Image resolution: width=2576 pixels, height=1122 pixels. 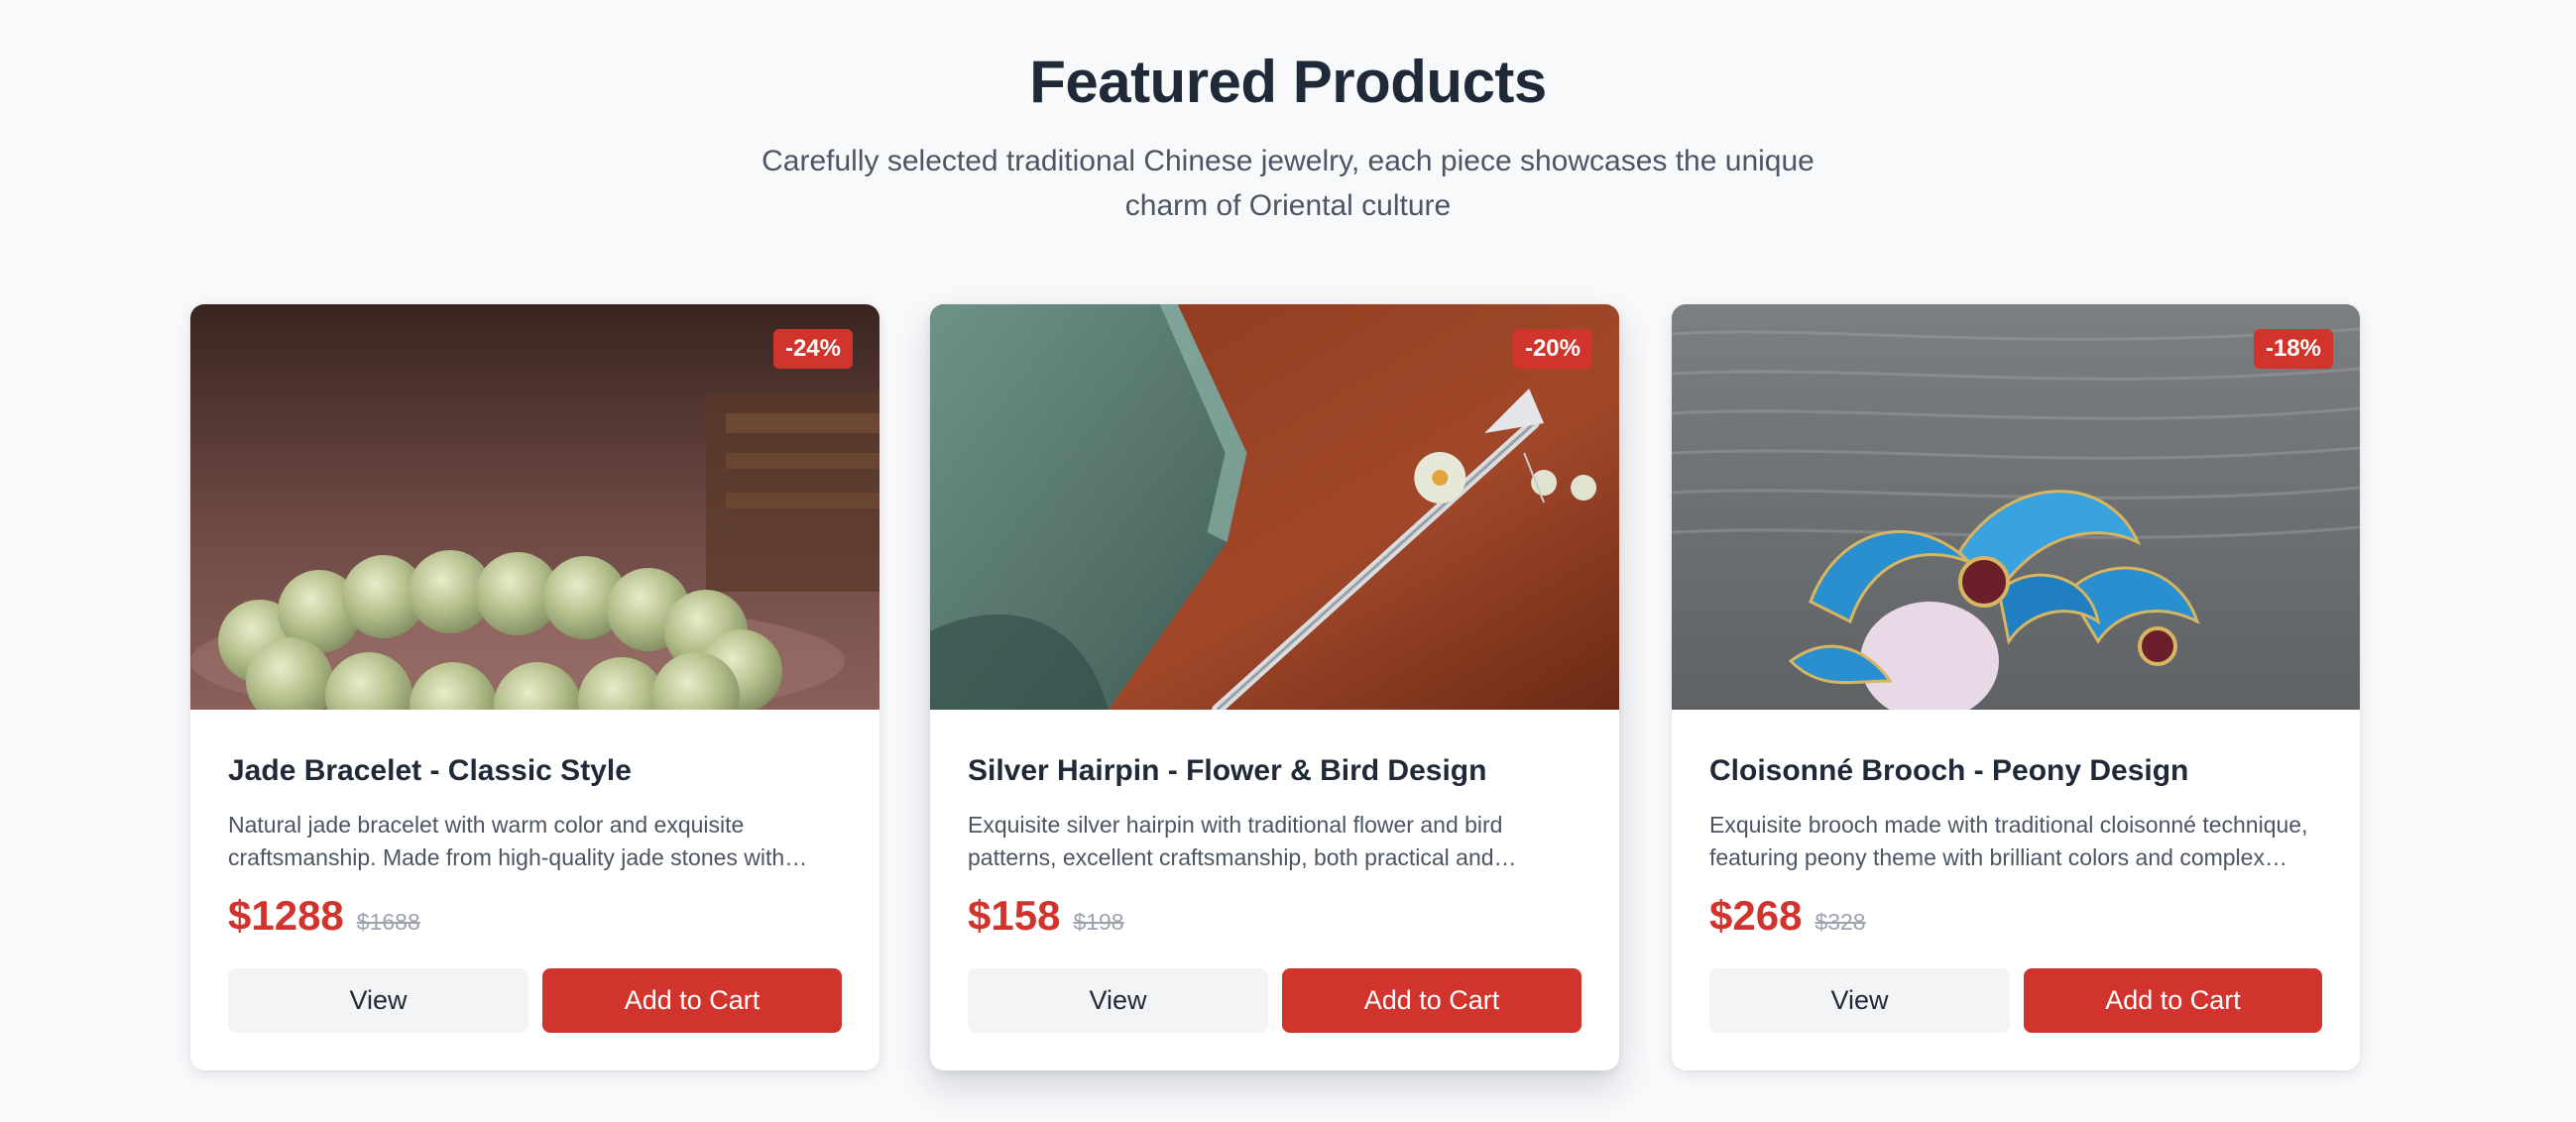 What do you see at coordinates (812, 349) in the screenshot?
I see `discount-badge: -24%` at bounding box center [812, 349].